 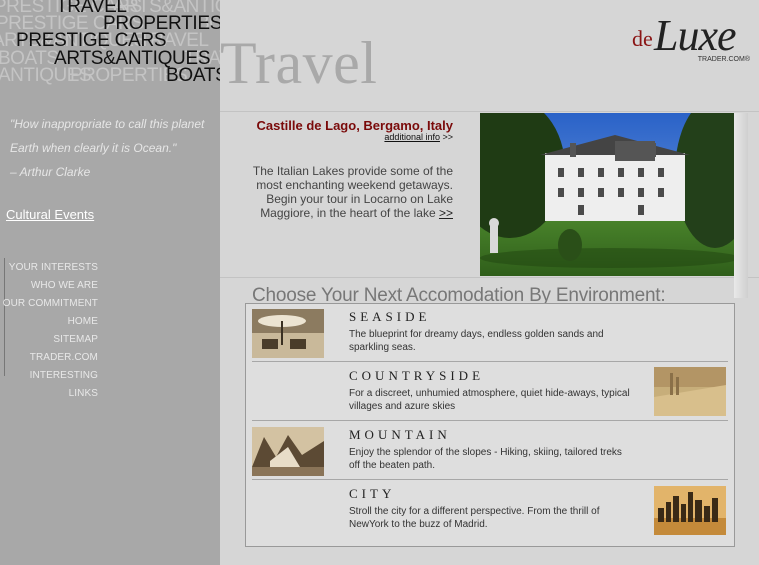 I want to click on env-name: CITY, so click(x=372, y=494).